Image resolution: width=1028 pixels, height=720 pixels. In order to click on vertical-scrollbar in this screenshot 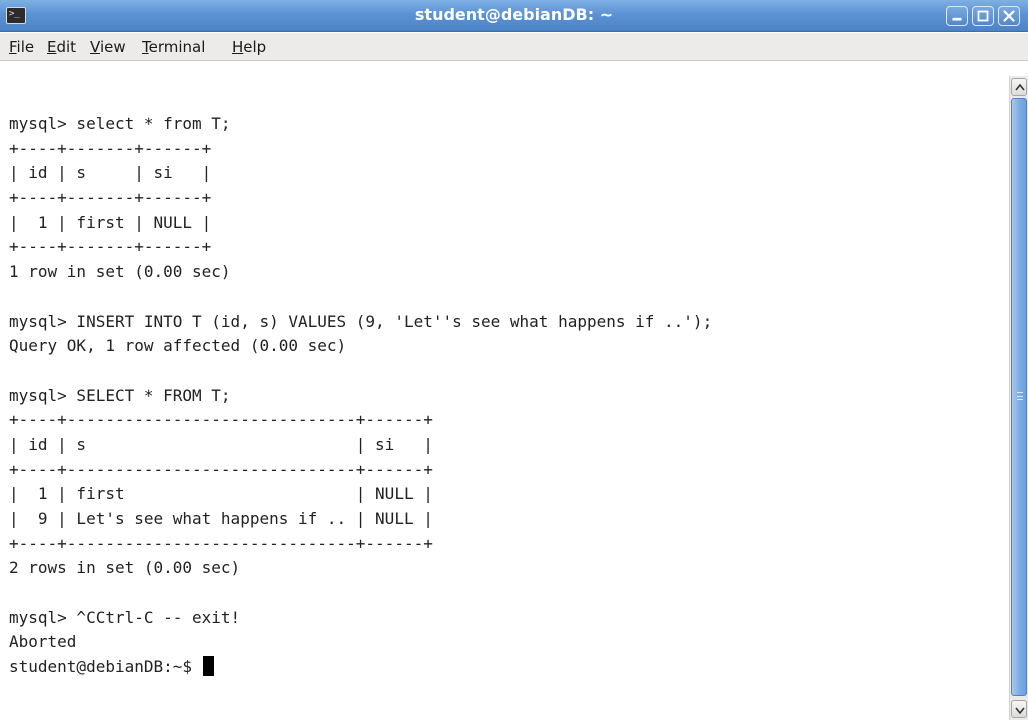, I will do `click(1018, 398)`.